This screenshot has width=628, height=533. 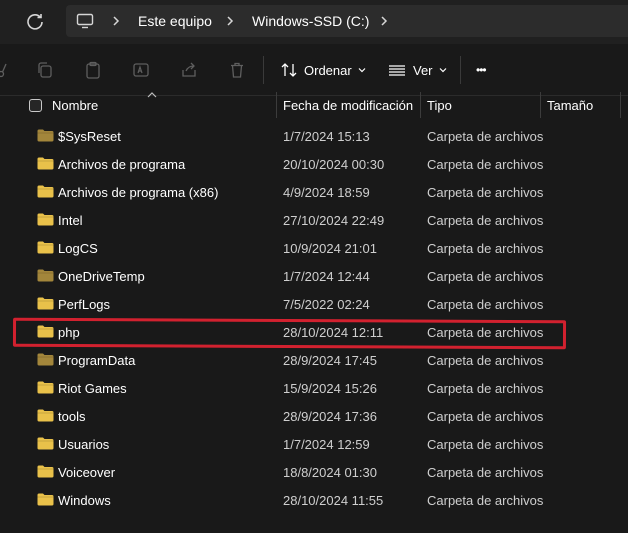 I want to click on view-label: Ver, so click(x=423, y=70).